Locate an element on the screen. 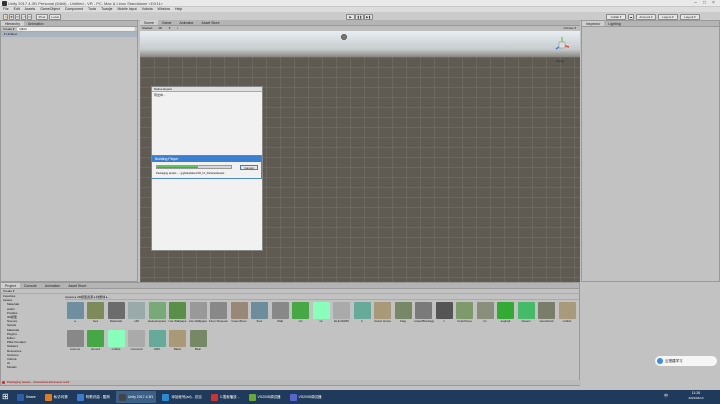  taskbar-item-label: 添加帐号(ad) - 总目 is located at coordinates (186, 396).